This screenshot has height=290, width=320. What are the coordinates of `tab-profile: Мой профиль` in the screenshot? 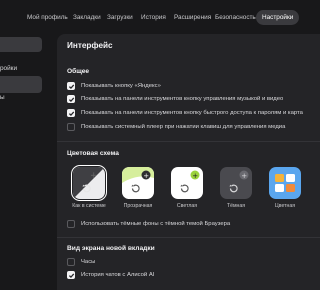 It's located at (47, 17).